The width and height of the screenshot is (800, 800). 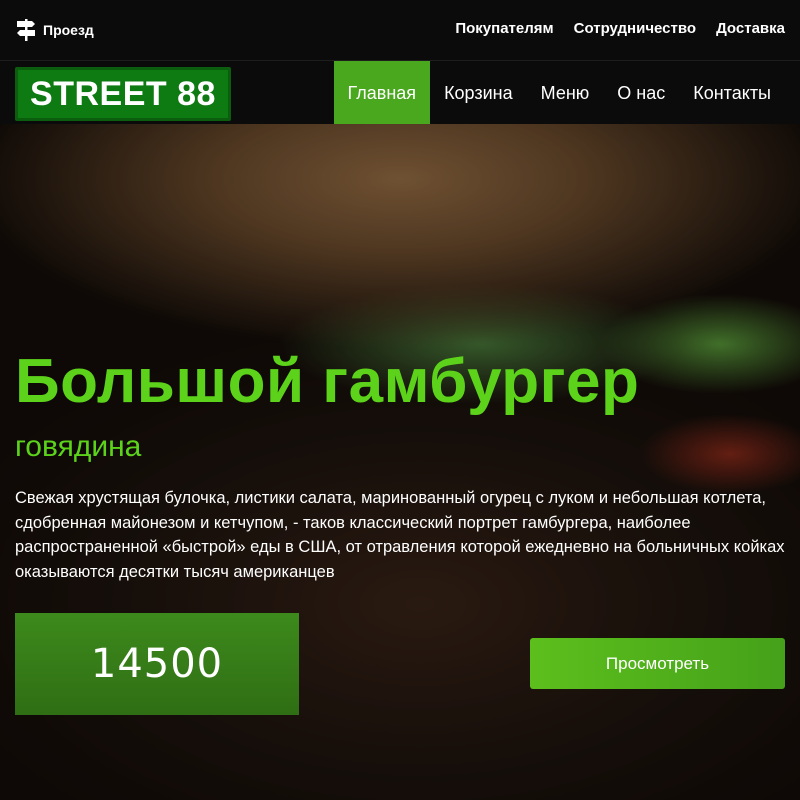 I want to click on nav-item-cart: Корзина, so click(x=478, y=93).